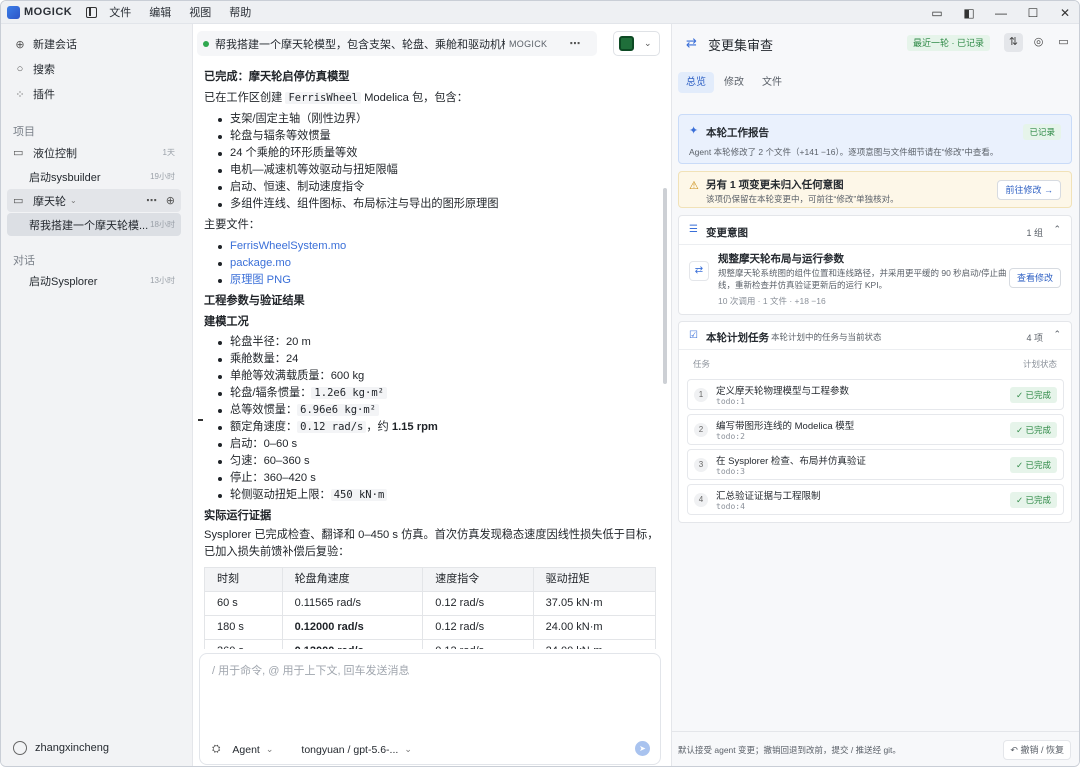 This screenshot has height=767, width=1080. Describe the element at coordinates (94, 280) in the screenshot. I see `chat-item-sysplorer: 启动Sysplorer 13小时` at that location.